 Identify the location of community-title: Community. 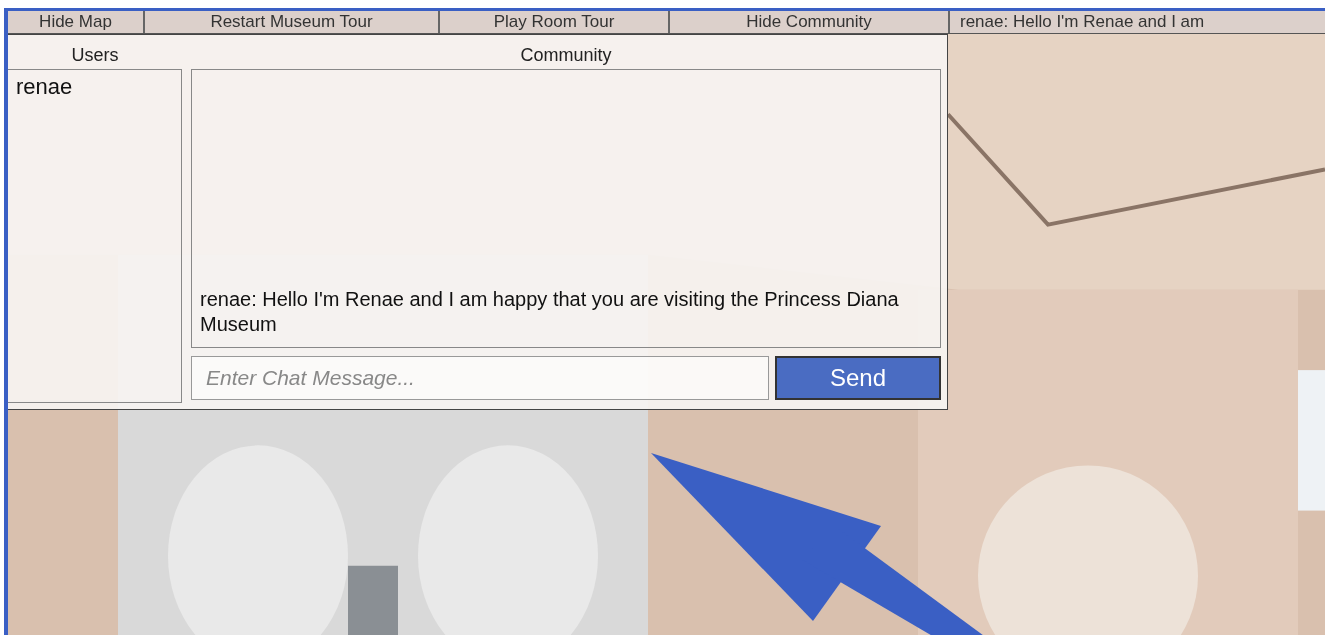
(566, 55).